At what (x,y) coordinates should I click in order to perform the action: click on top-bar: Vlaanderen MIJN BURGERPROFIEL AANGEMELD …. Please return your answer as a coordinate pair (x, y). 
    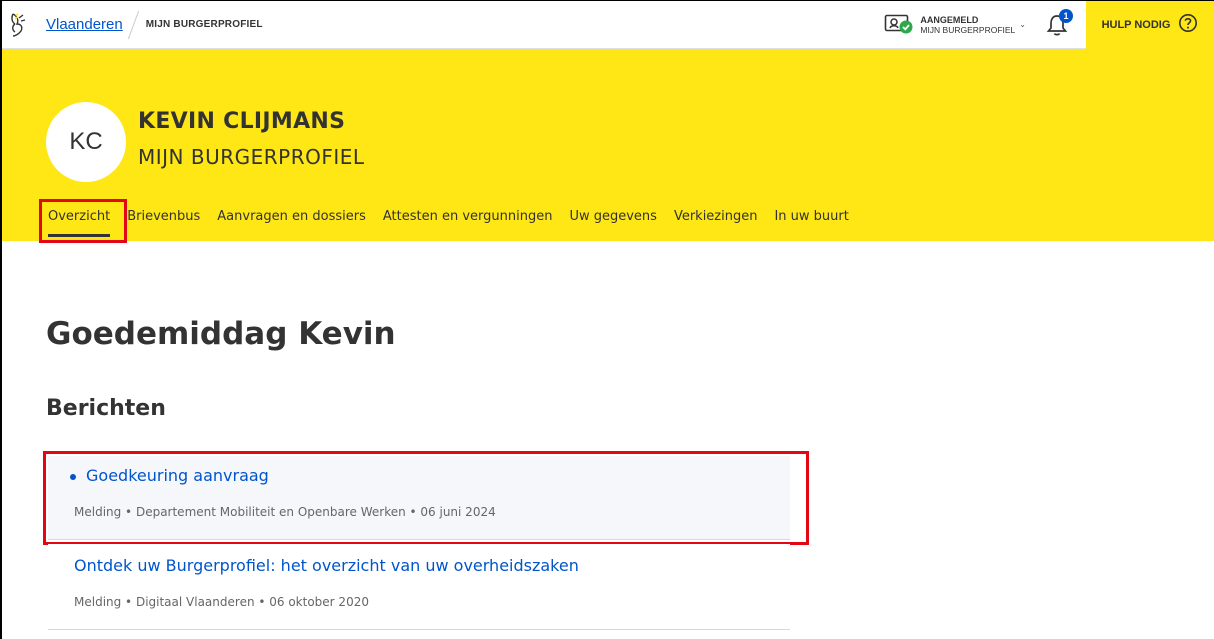
    Looking at the image, I should click on (608, 24).